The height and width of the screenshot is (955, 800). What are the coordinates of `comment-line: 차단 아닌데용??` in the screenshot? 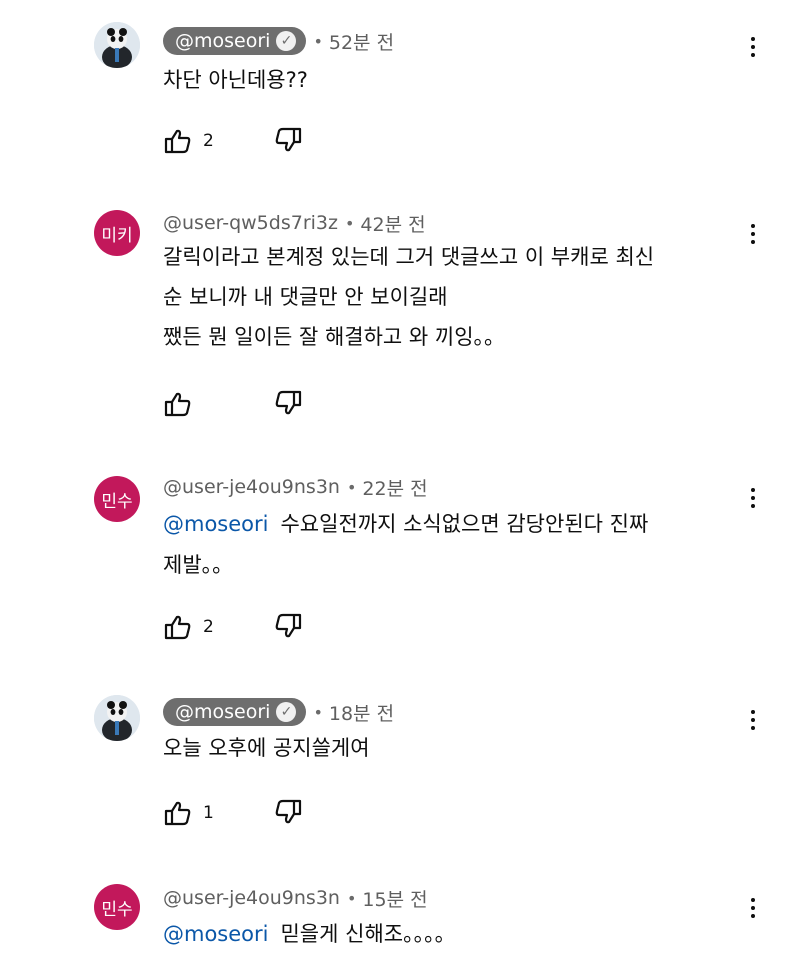 It's located at (235, 80).